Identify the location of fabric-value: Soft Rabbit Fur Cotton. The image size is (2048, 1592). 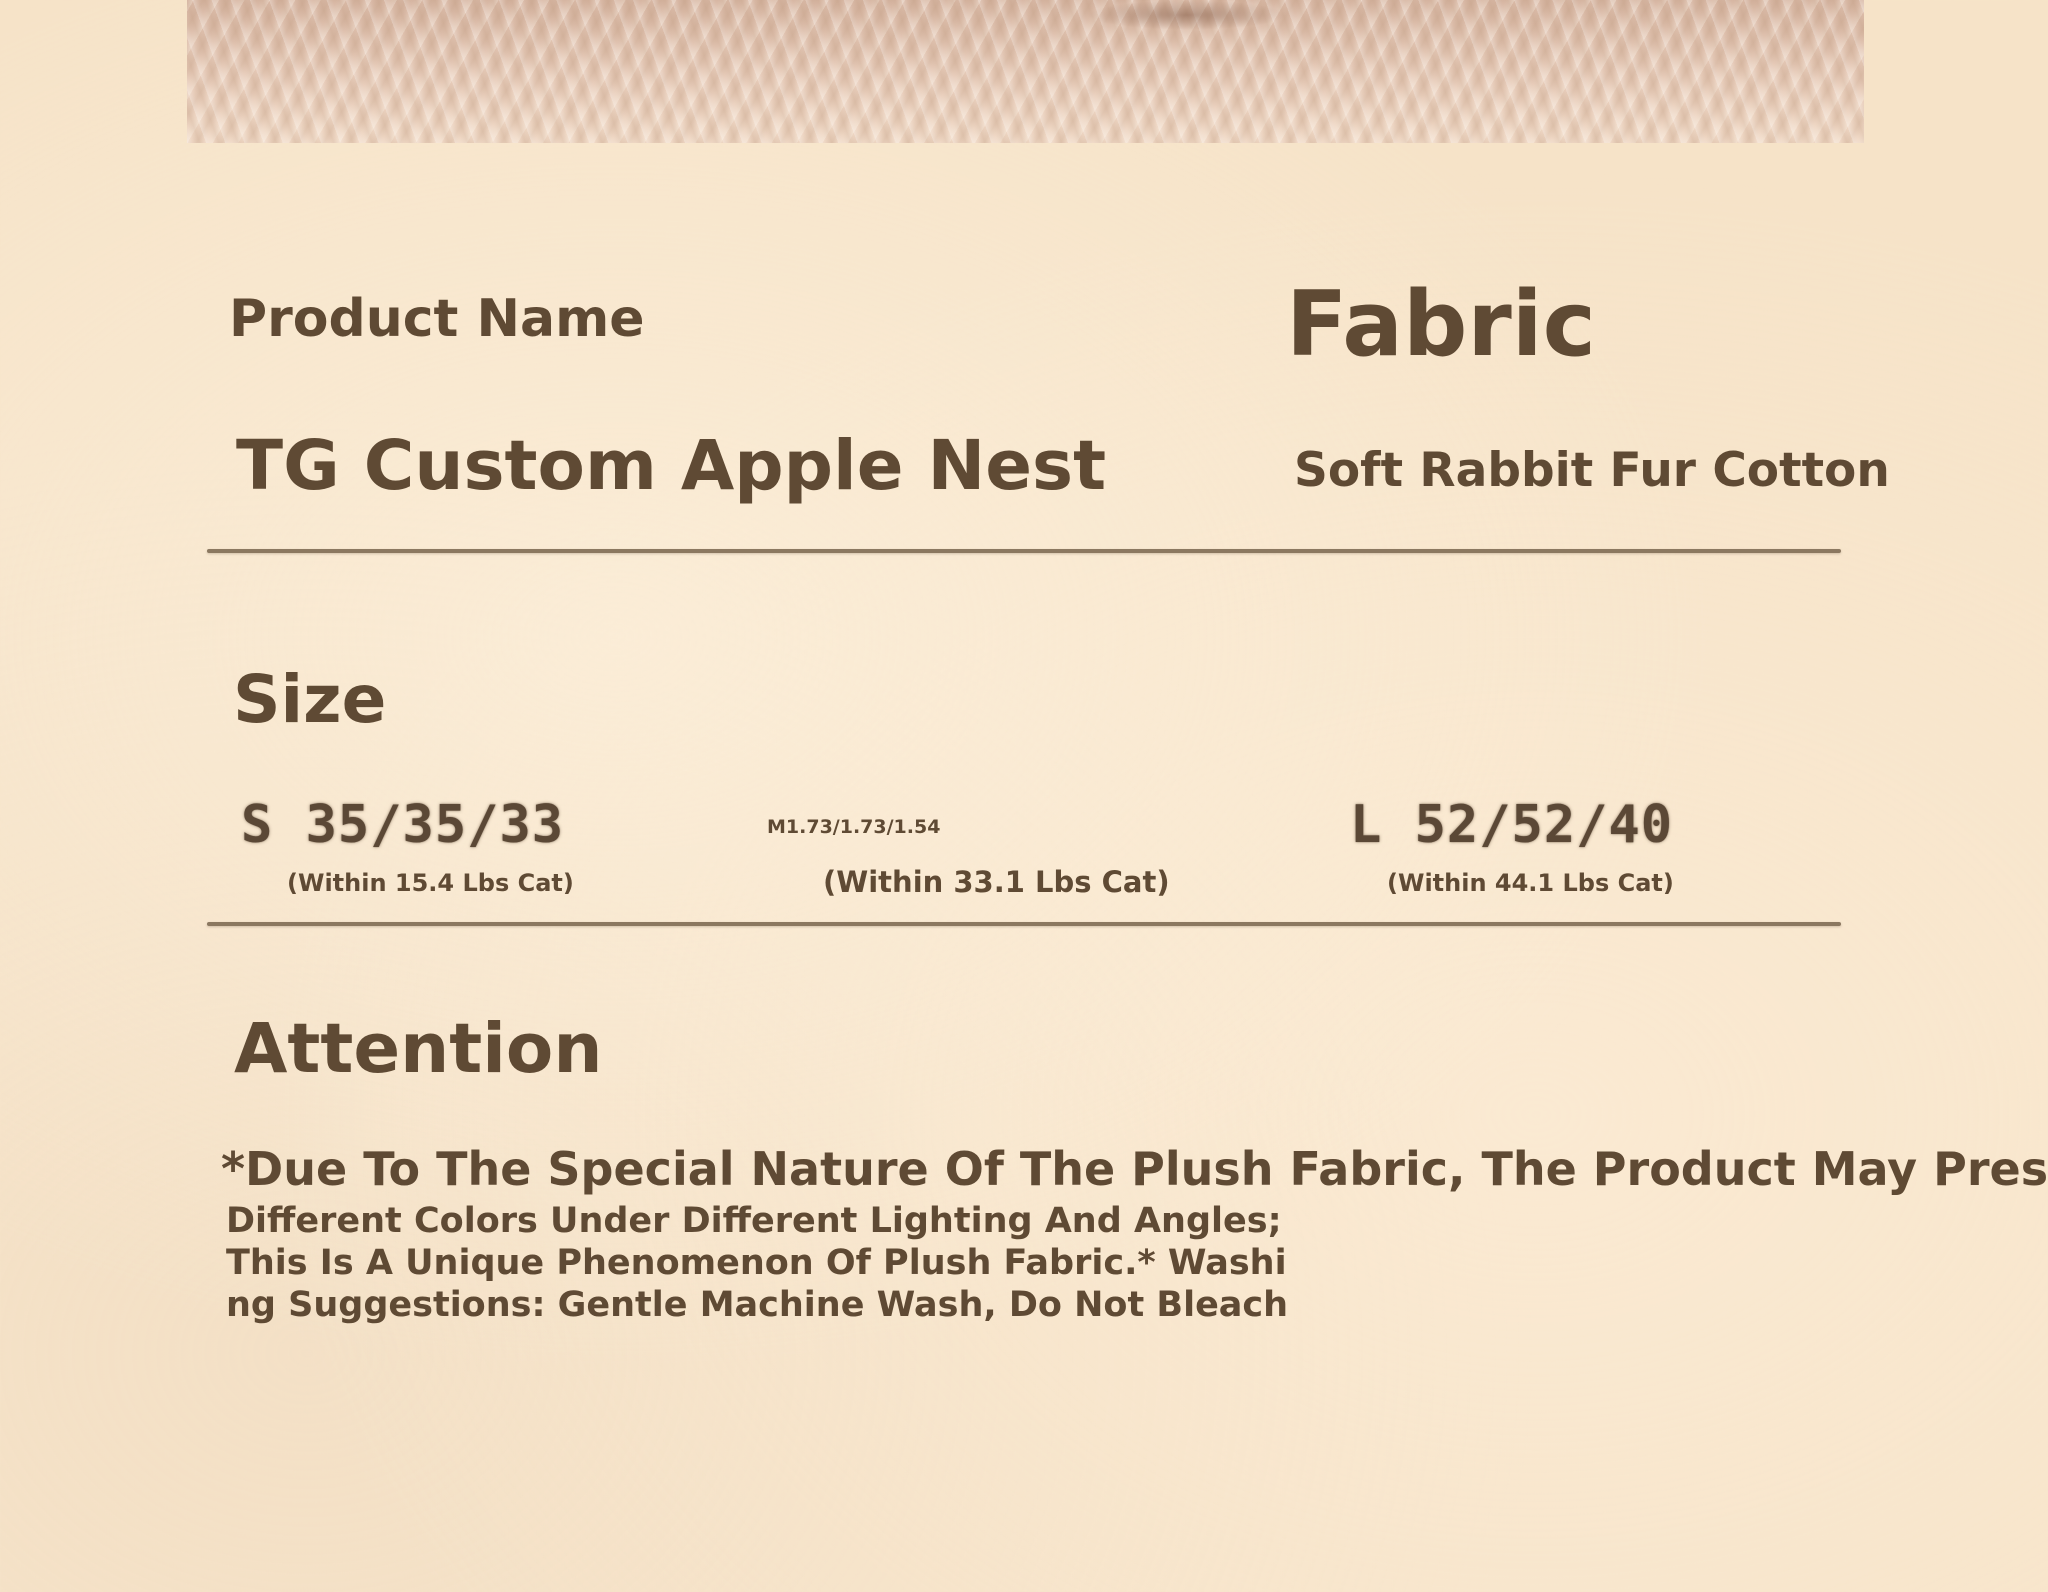
(1592, 470).